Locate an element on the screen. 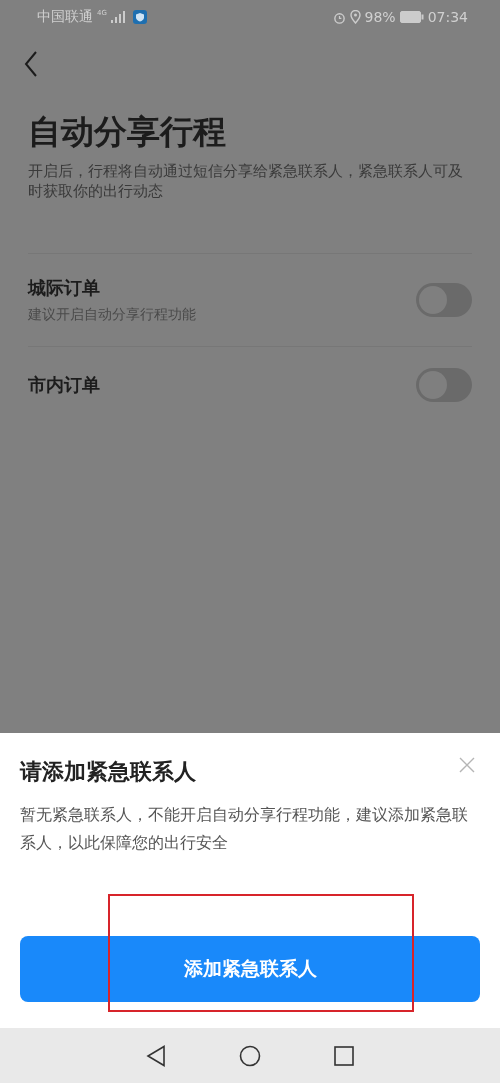  battery-percentage: 98% is located at coordinates (380, 17).